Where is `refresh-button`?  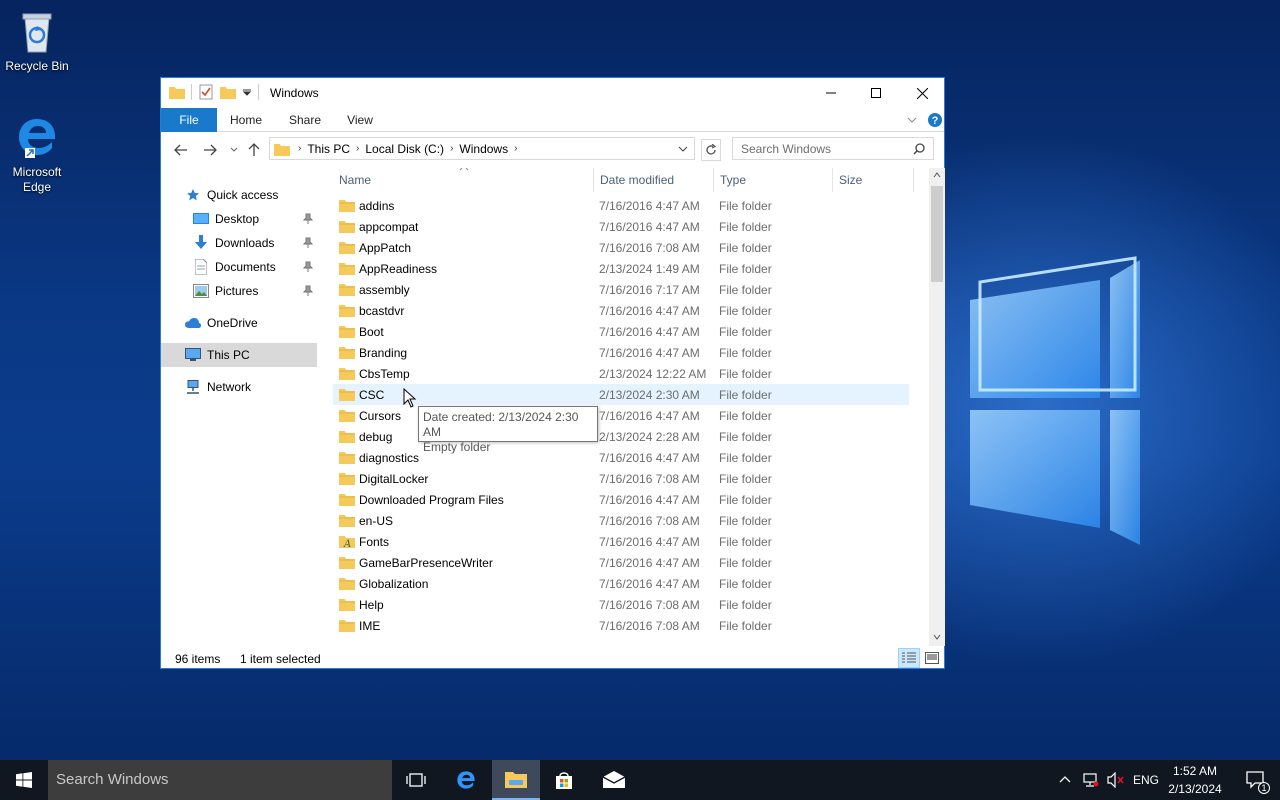 refresh-button is located at coordinates (711, 150).